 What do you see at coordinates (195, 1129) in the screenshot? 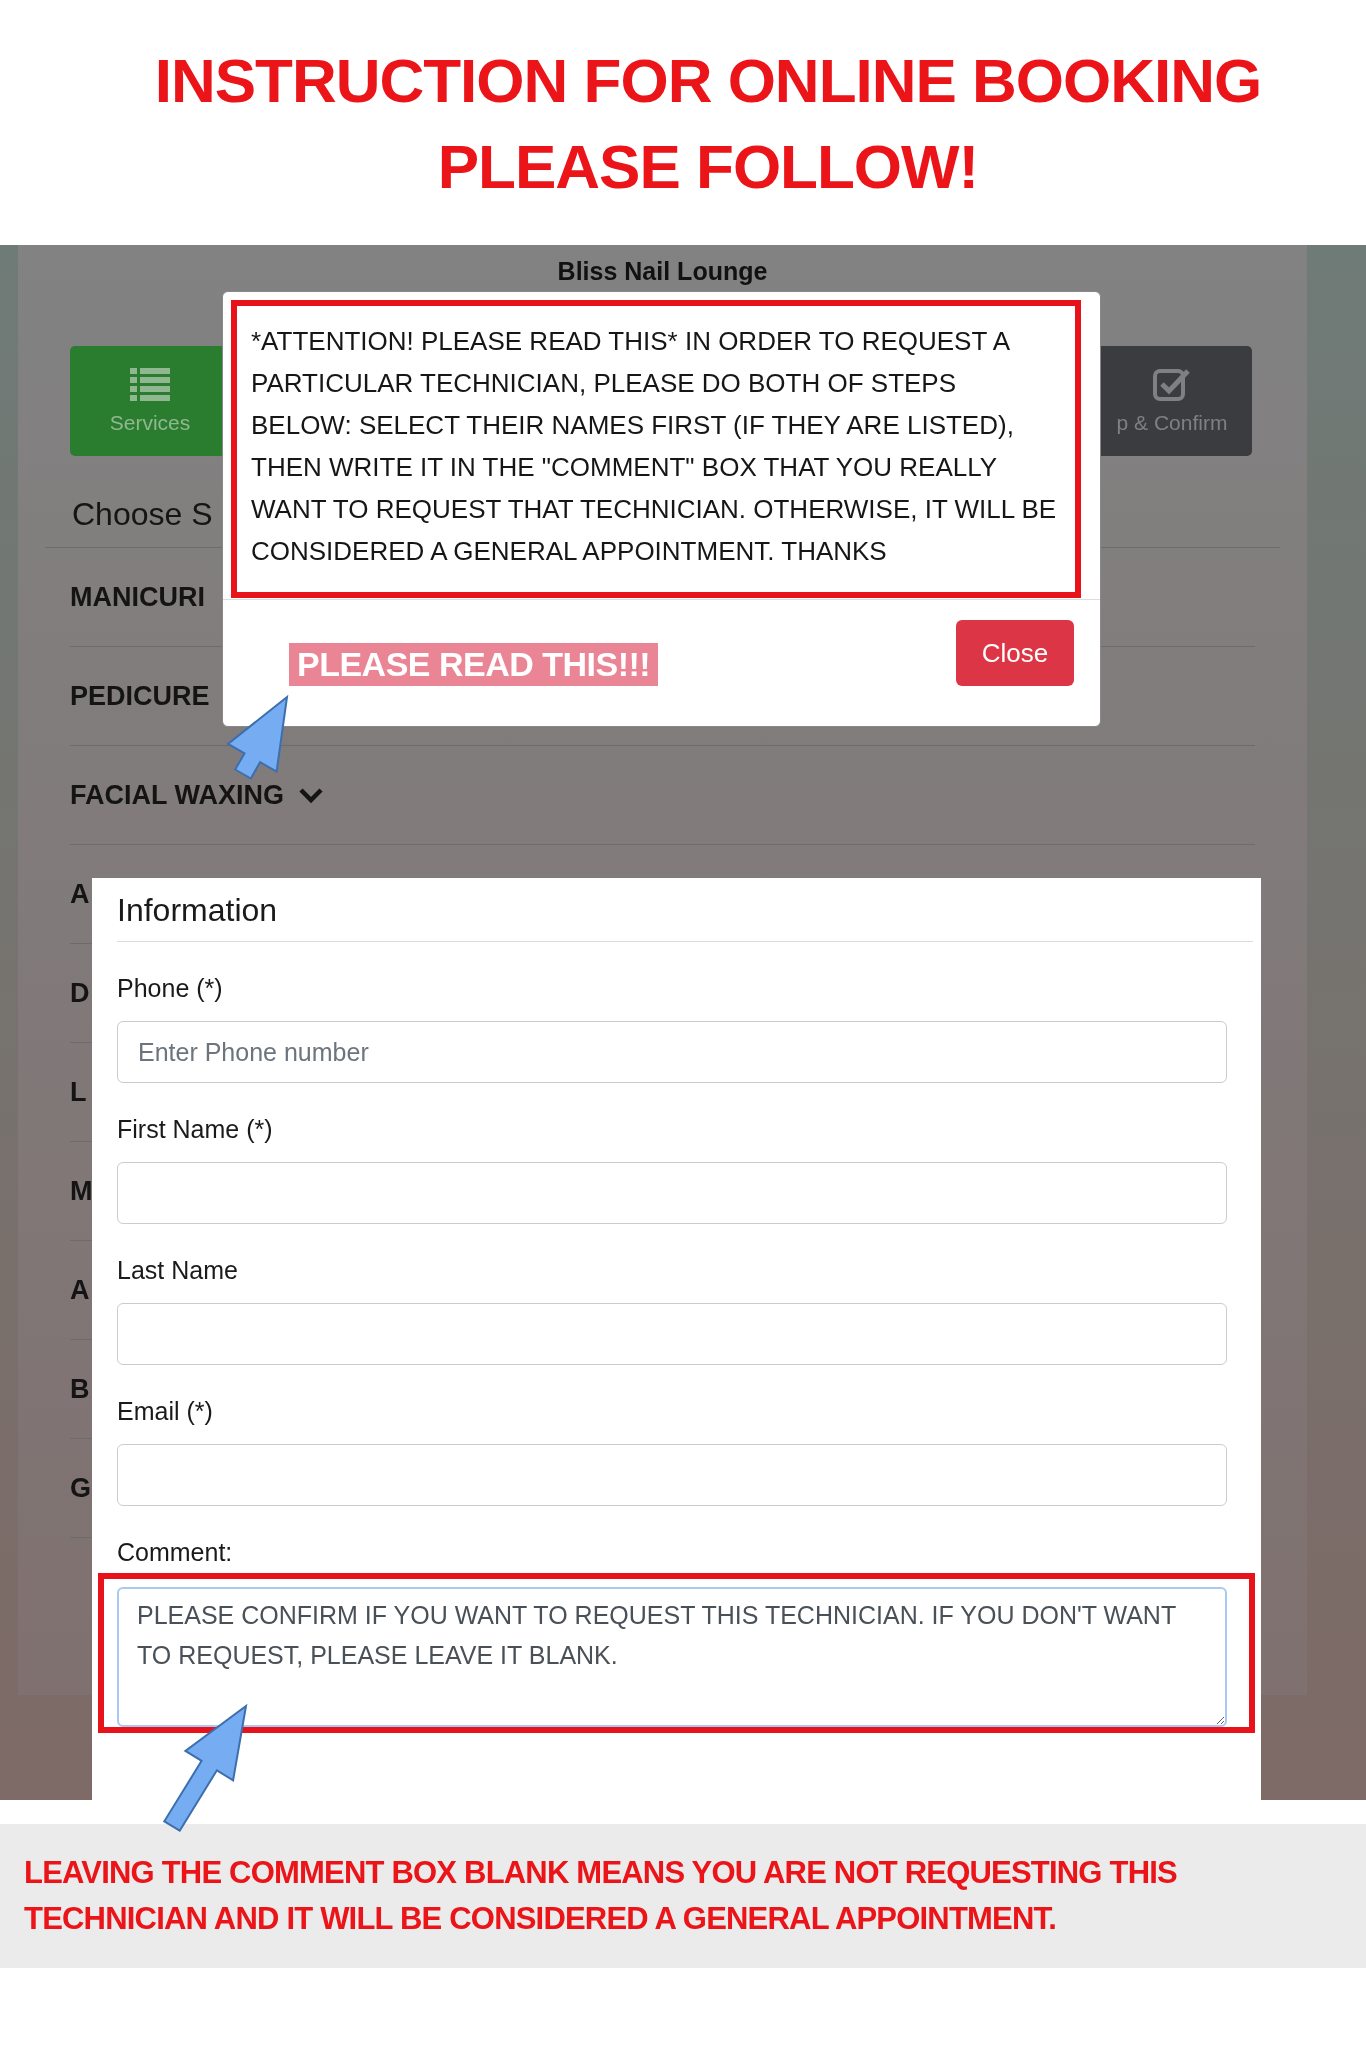
I see `field-label: First Name (*)` at bounding box center [195, 1129].